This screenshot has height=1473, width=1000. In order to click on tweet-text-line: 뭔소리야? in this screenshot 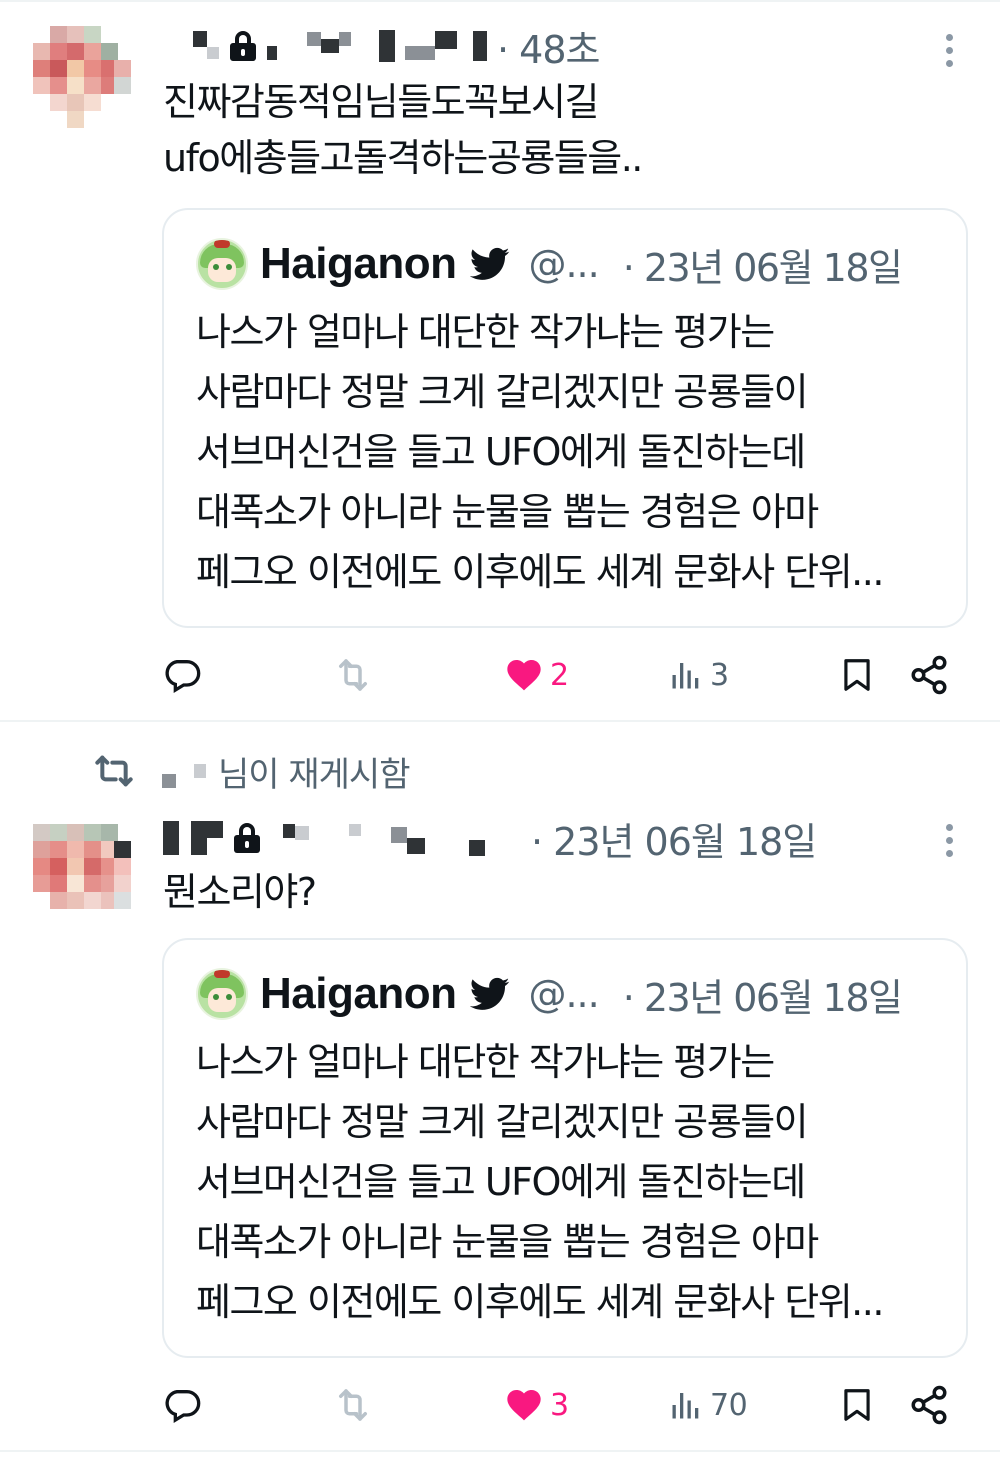, I will do `click(240, 892)`.